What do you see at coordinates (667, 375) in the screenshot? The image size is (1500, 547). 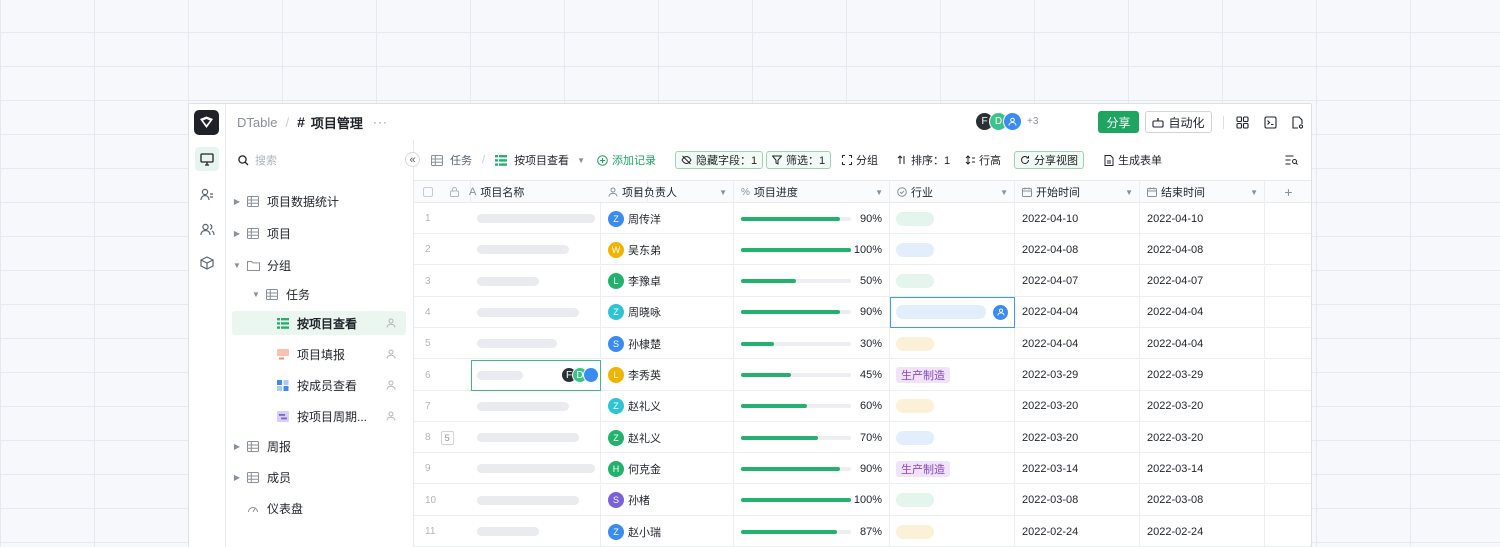 I see `owner-cell: L 李秀英` at bounding box center [667, 375].